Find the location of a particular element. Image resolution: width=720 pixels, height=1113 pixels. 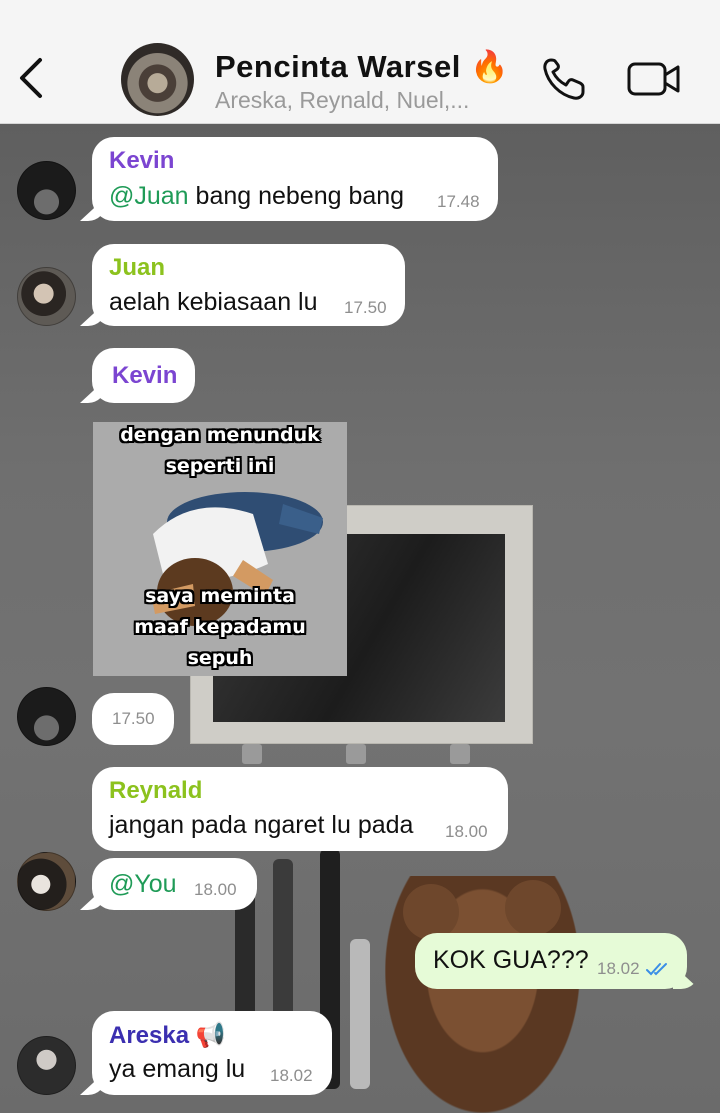

group-avatar is located at coordinates (157, 79).